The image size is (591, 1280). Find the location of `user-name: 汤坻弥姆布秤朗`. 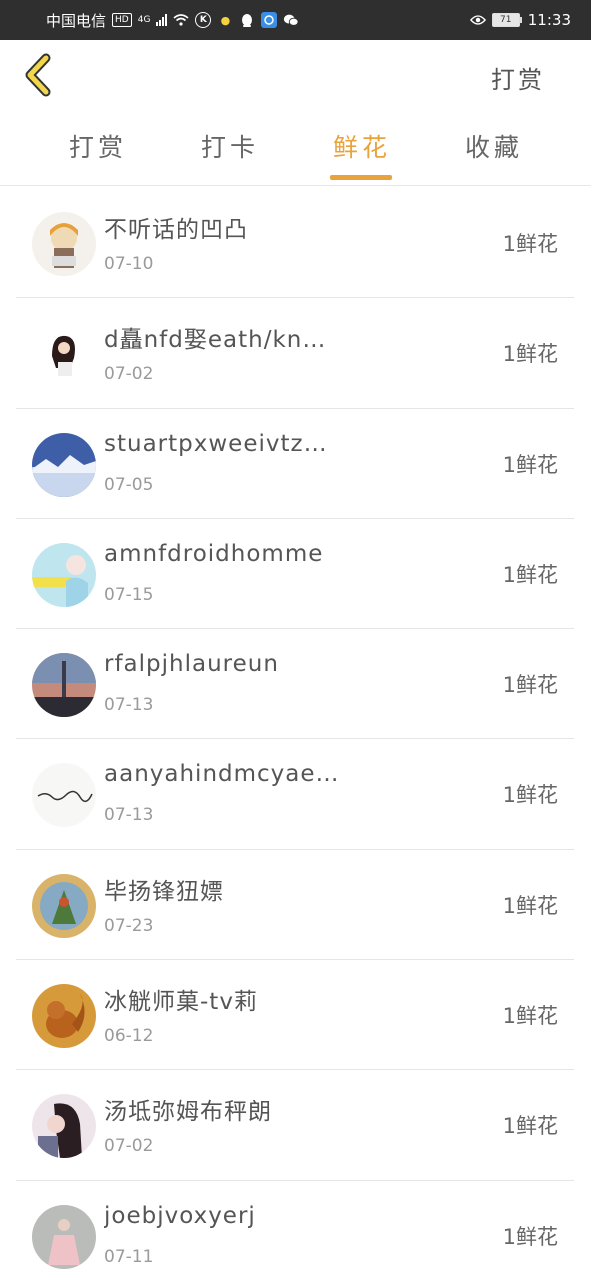

user-name: 汤坻弥姆布秤朗 is located at coordinates (188, 1112).